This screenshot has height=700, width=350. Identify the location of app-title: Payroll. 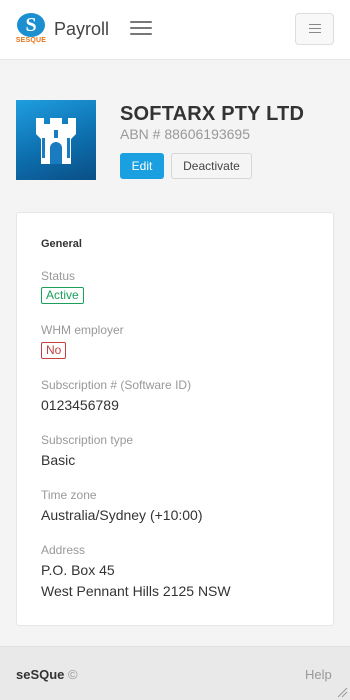
(81, 29).